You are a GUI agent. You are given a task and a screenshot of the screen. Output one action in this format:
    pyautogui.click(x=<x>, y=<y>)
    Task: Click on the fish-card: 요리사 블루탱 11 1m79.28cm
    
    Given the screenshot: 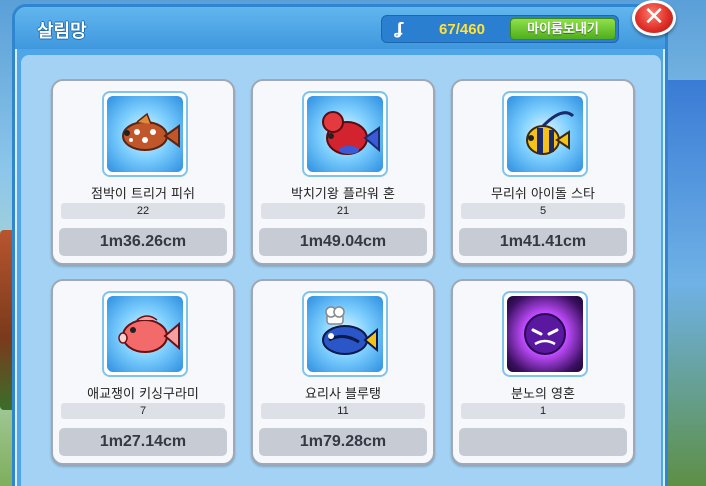 What is the action you would take?
    pyautogui.click(x=343, y=372)
    